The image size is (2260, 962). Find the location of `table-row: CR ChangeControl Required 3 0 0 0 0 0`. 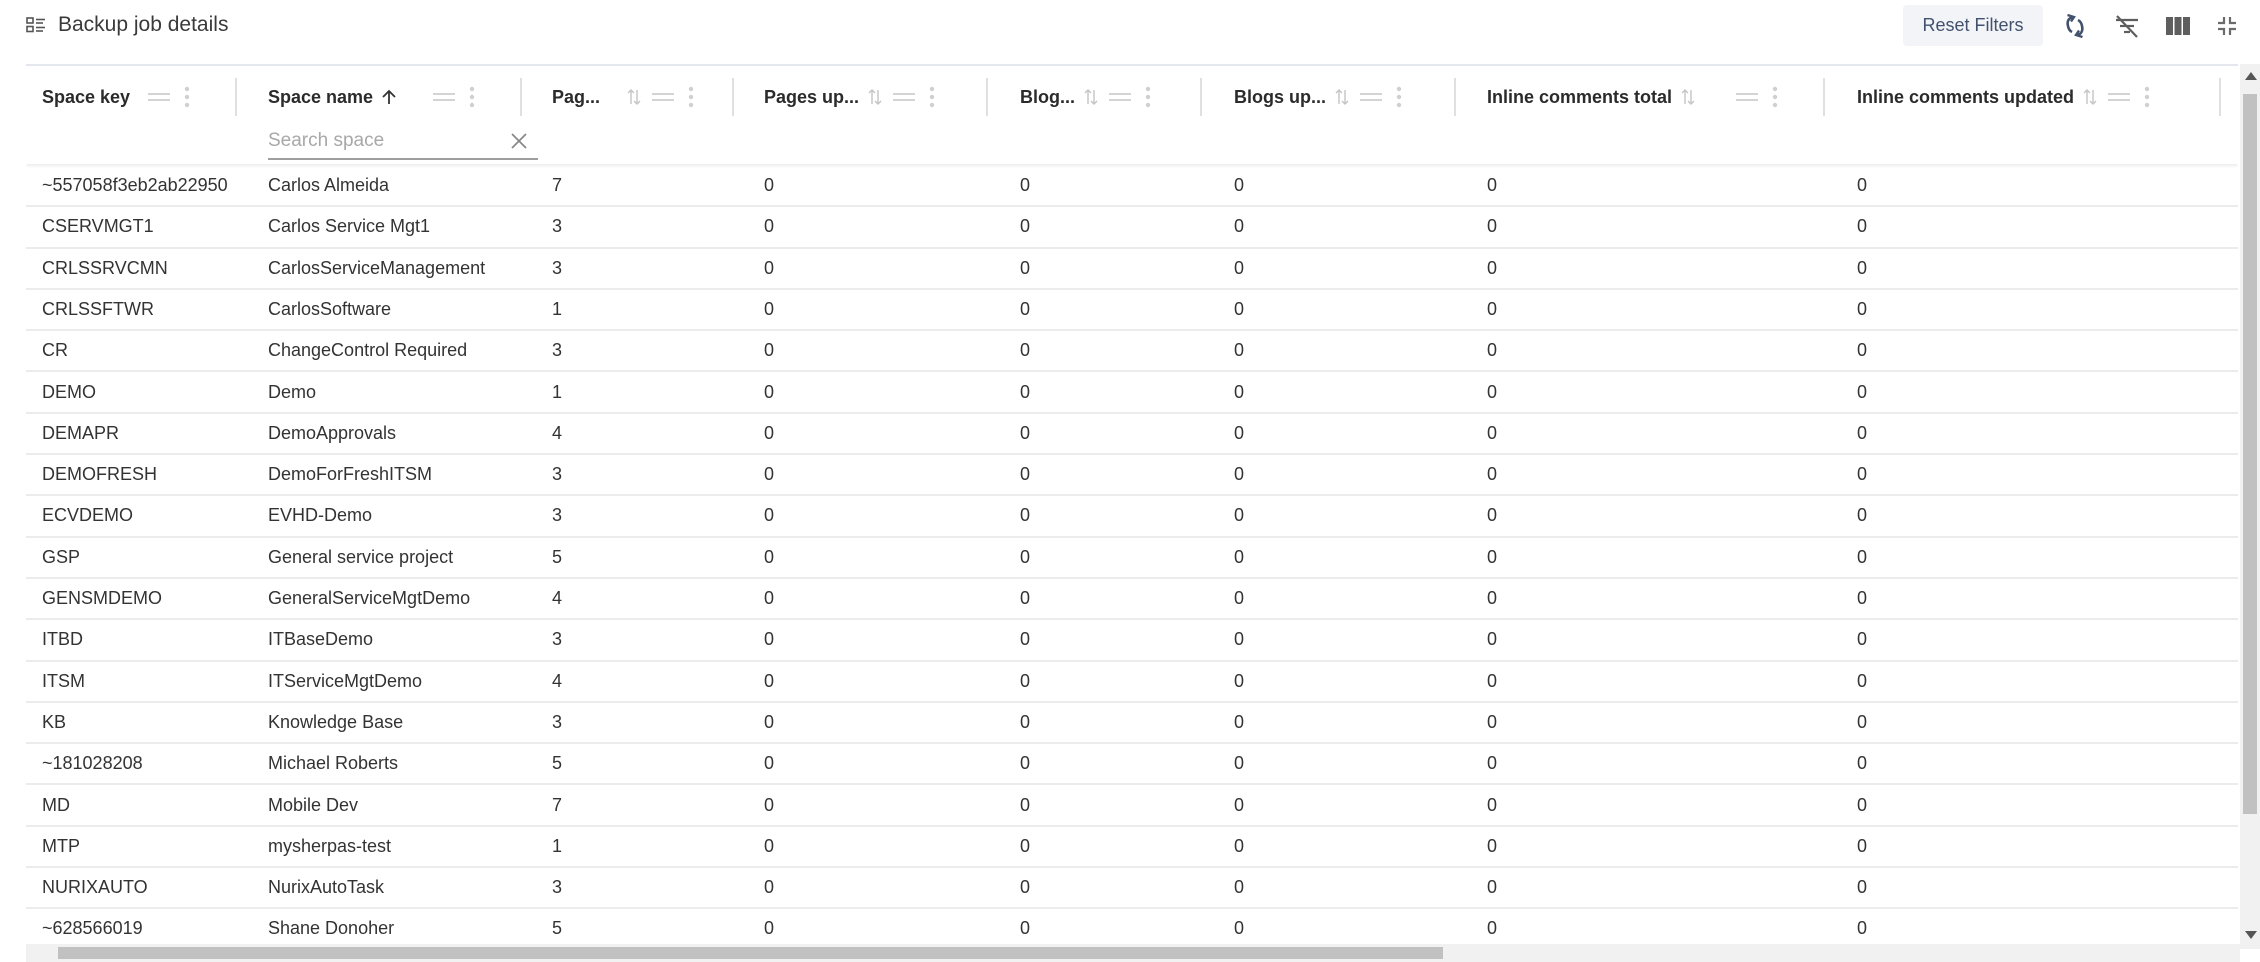

table-row: CR ChangeControl Required 3 0 0 0 0 0 is located at coordinates (1132, 352).